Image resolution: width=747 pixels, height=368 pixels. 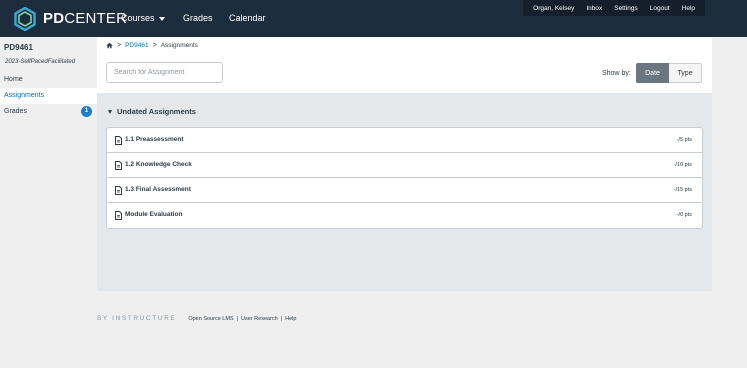 I want to click on assignment-points: -/10 pts, so click(x=682, y=165).